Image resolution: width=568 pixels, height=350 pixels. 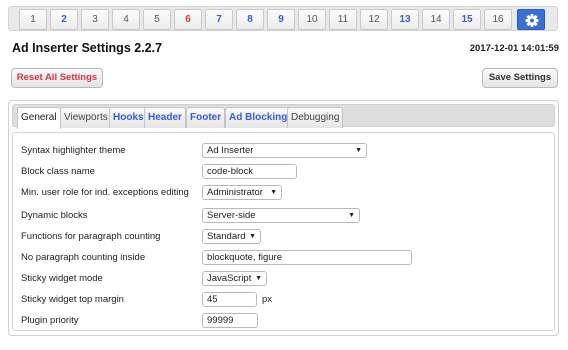 I want to click on block-tab-7: 7, so click(x=219, y=19).